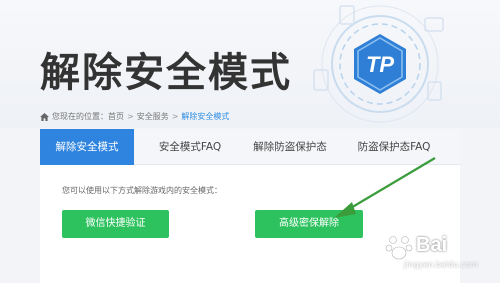 The image size is (500, 283). What do you see at coordinates (394, 147) in the screenshot?
I see `tab-antitheft-faq: 防盗保护态FAQ` at bounding box center [394, 147].